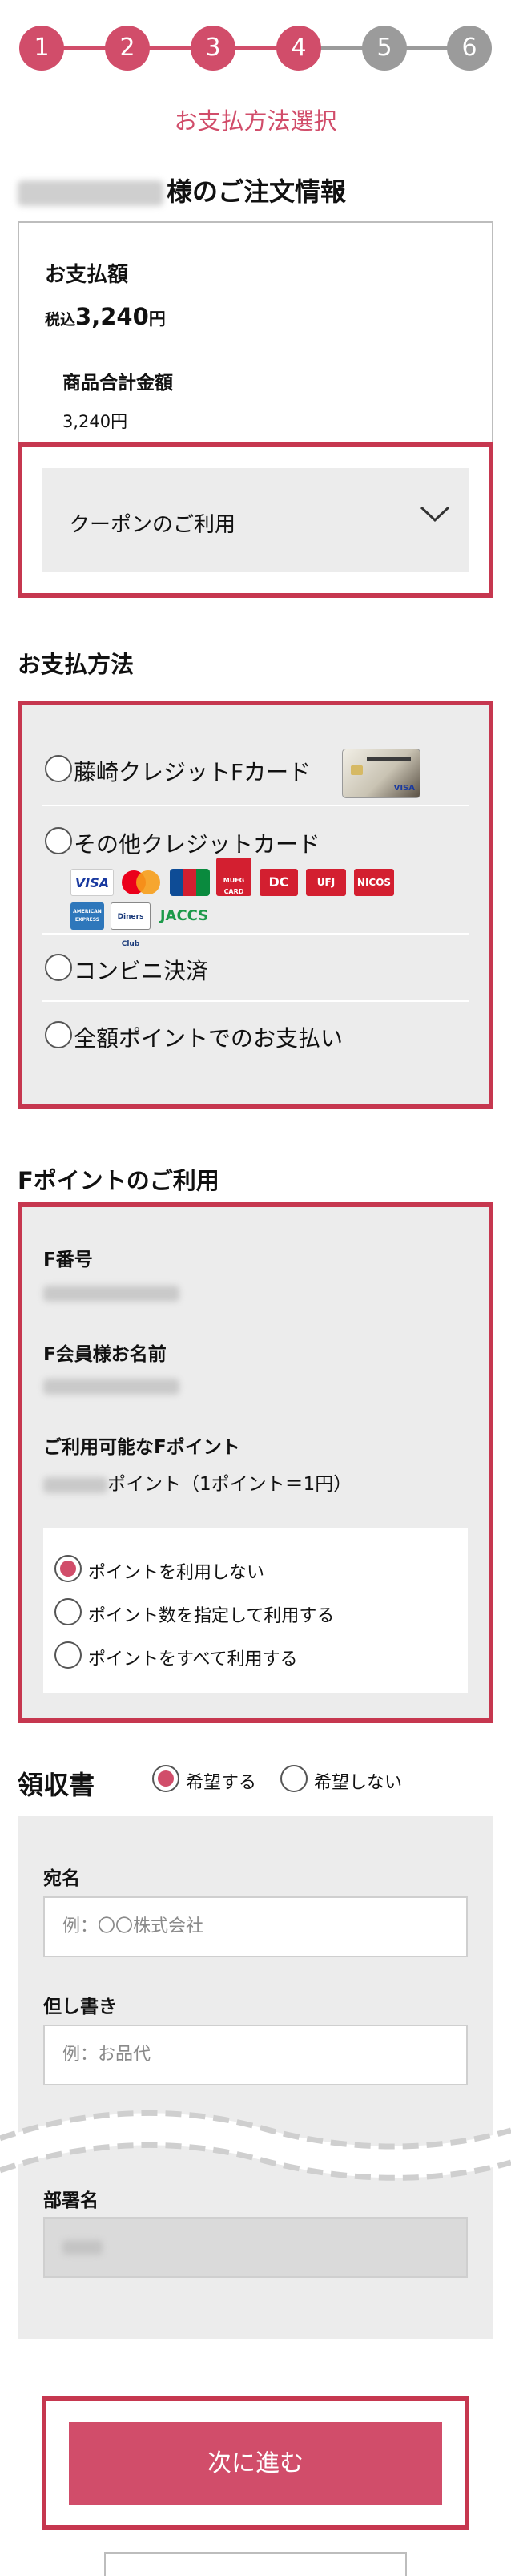 The image size is (511, 2576). I want to click on f-number-label: F番号, so click(68, 1260).